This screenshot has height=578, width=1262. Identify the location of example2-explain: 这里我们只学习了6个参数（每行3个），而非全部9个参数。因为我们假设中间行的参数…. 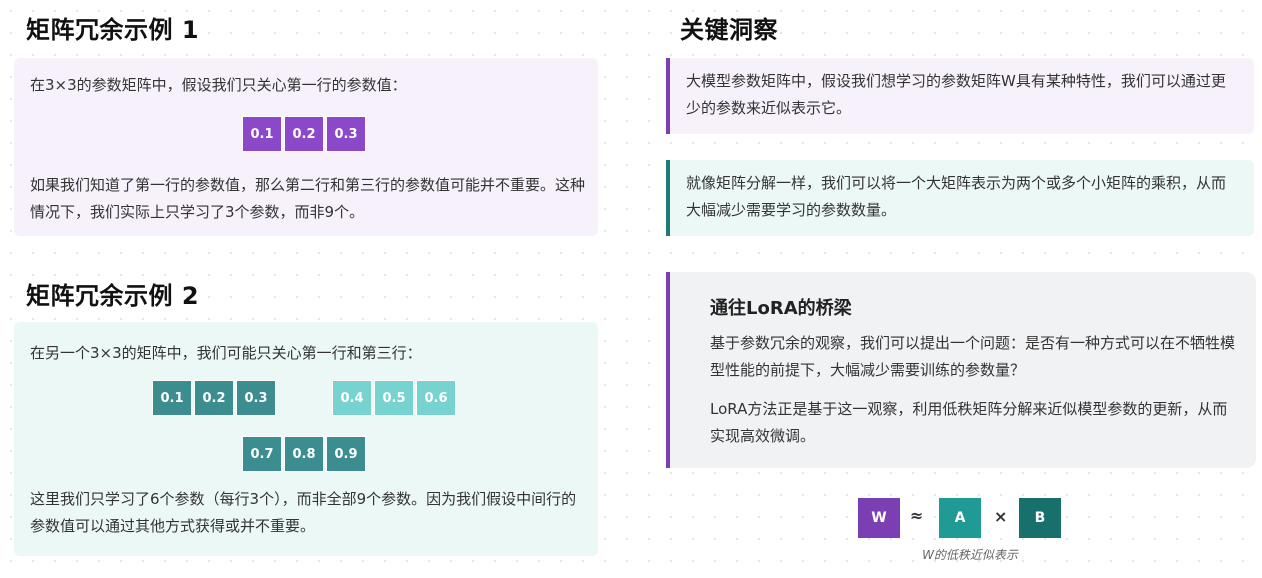
(303, 512).